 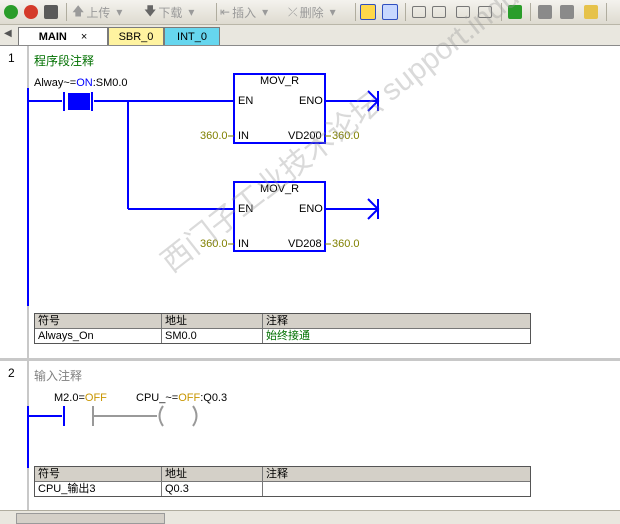 I want to click on tab-main: MAIN ×, so click(x=63, y=36).